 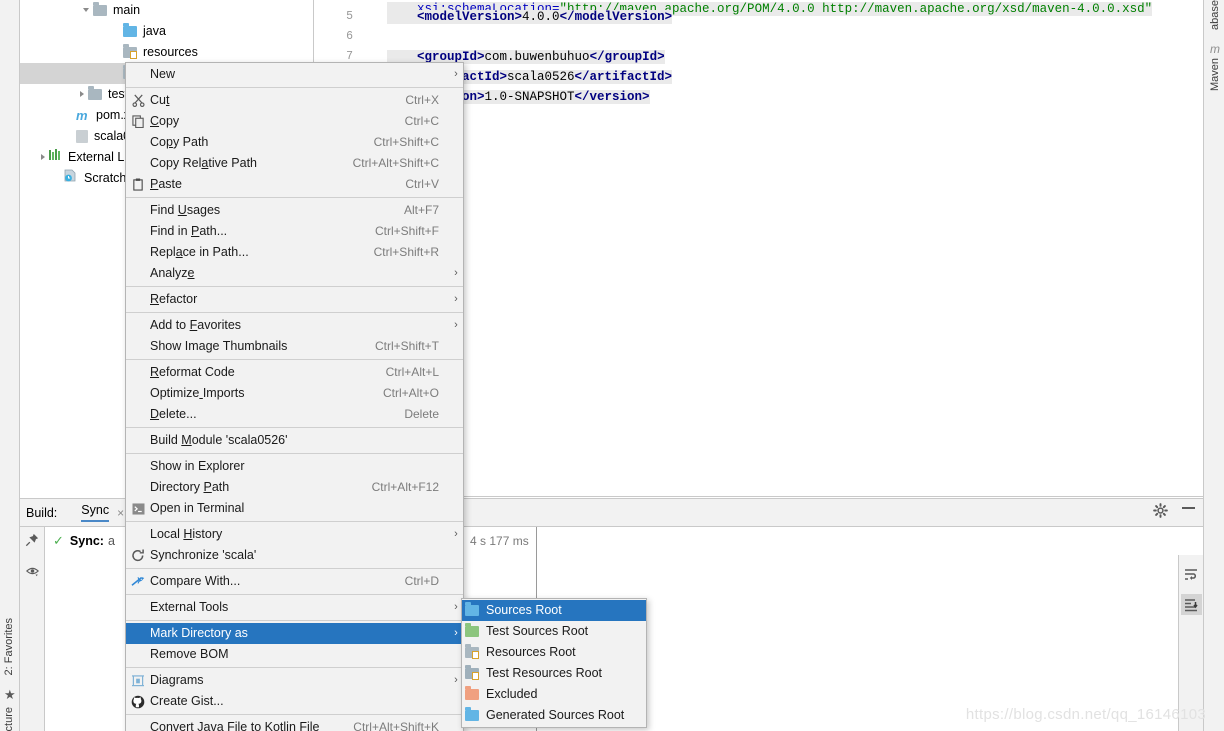 I want to click on scroll-to-end-icon, so click(x=1191, y=604).